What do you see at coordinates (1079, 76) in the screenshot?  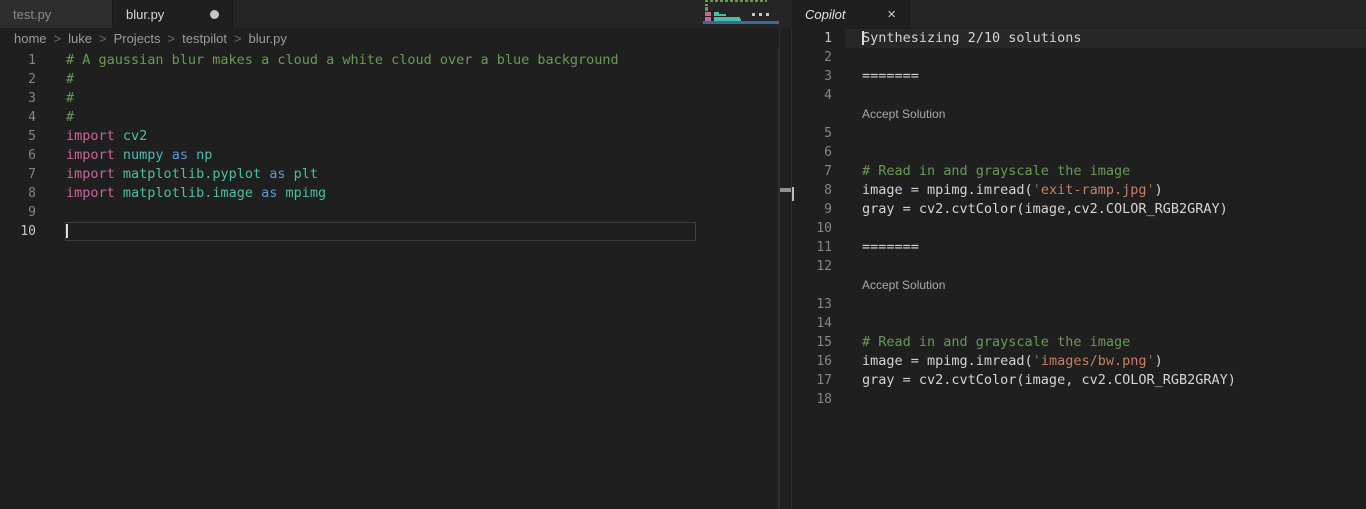 I see `code-line: 3 =======` at bounding box center [1079, 76].